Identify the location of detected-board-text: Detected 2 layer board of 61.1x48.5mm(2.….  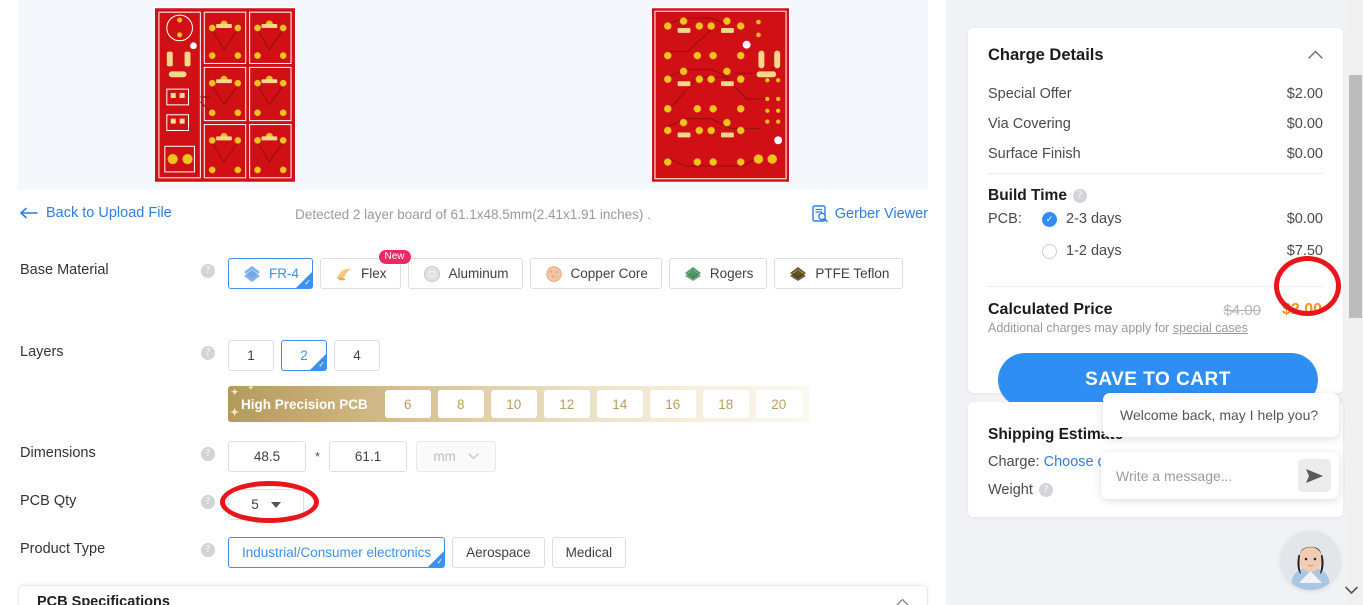
(473, 214).